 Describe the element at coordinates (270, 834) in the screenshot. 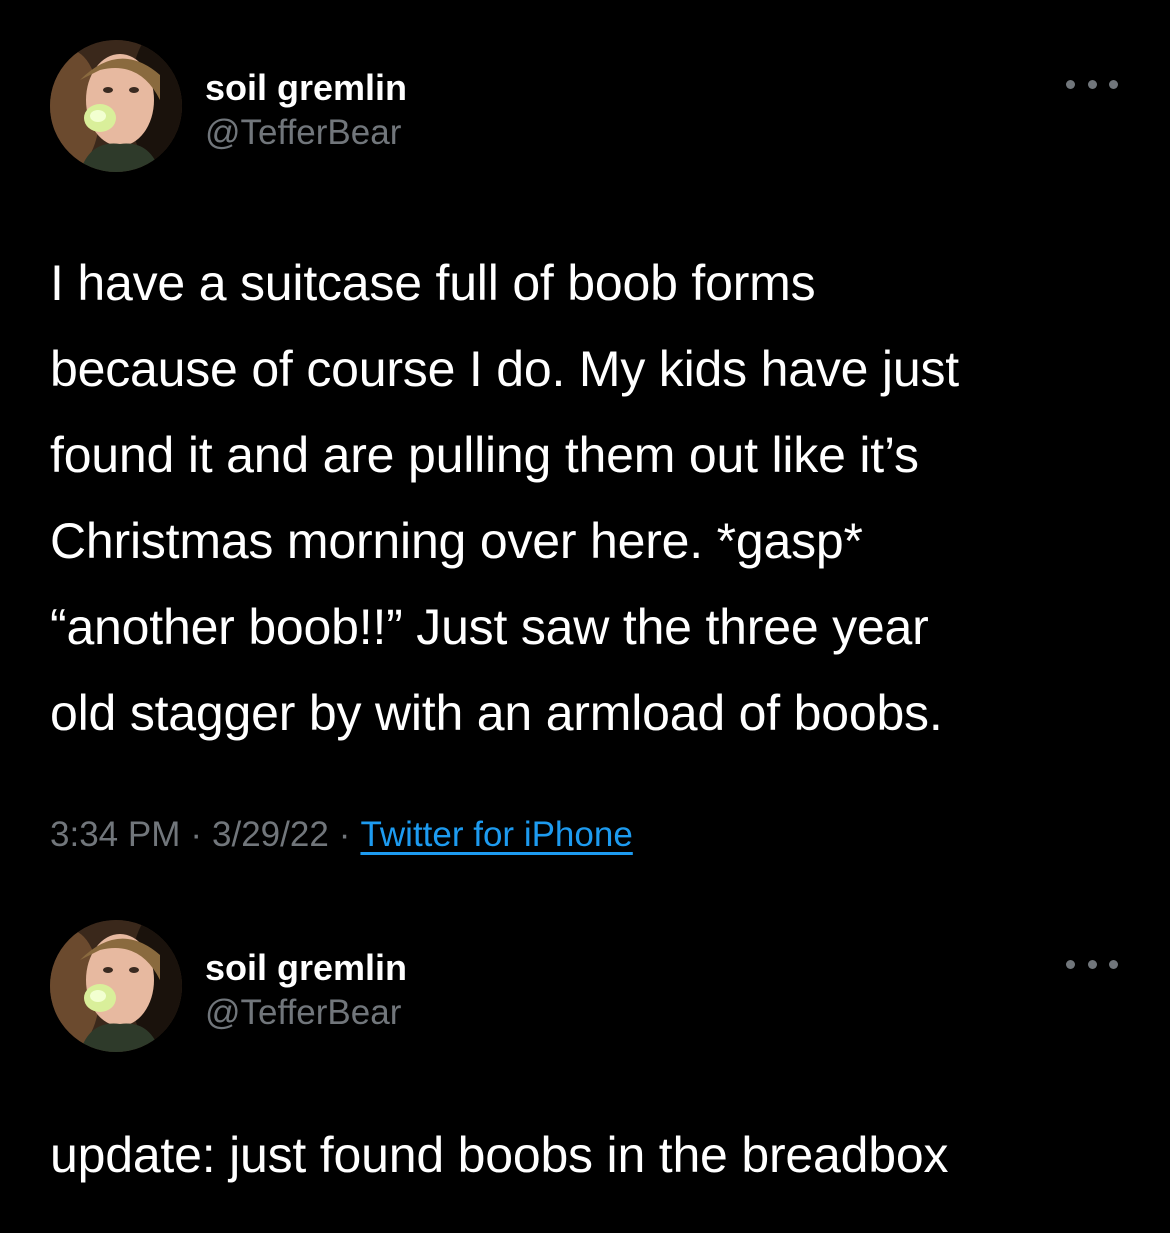

I see `tweet-date: 3/29/22` at that location.